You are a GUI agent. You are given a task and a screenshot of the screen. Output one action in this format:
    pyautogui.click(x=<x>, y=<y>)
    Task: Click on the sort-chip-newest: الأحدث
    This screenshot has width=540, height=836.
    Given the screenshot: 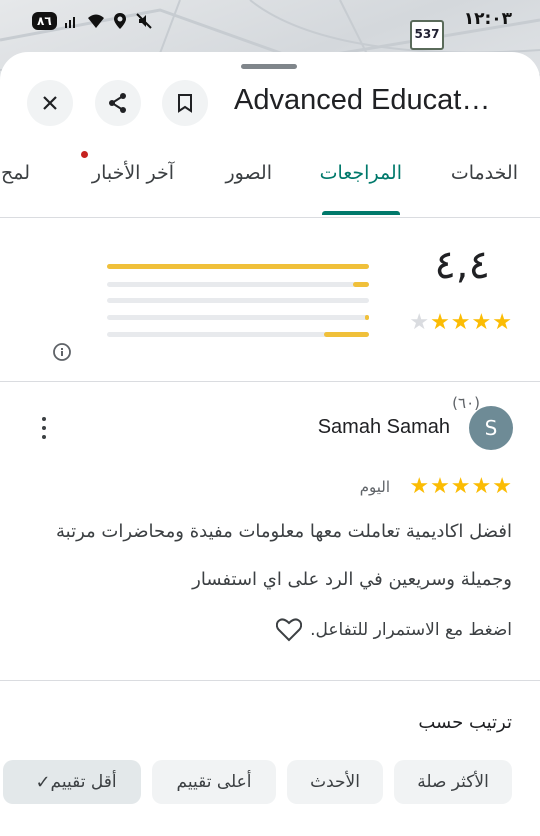 What is the action you would take?
    pyautogui.click(x=335, y=782)
    